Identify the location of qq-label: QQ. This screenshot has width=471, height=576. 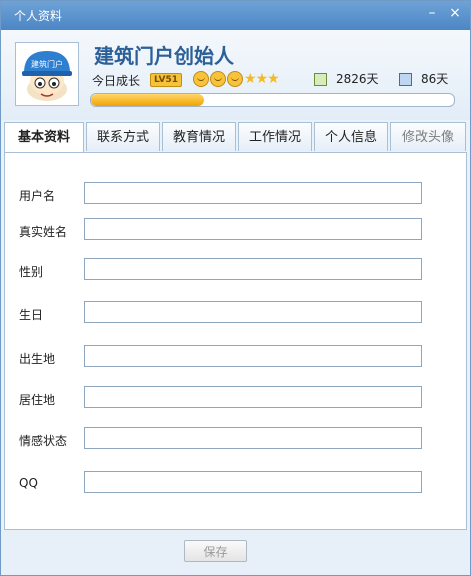
(28, 483).